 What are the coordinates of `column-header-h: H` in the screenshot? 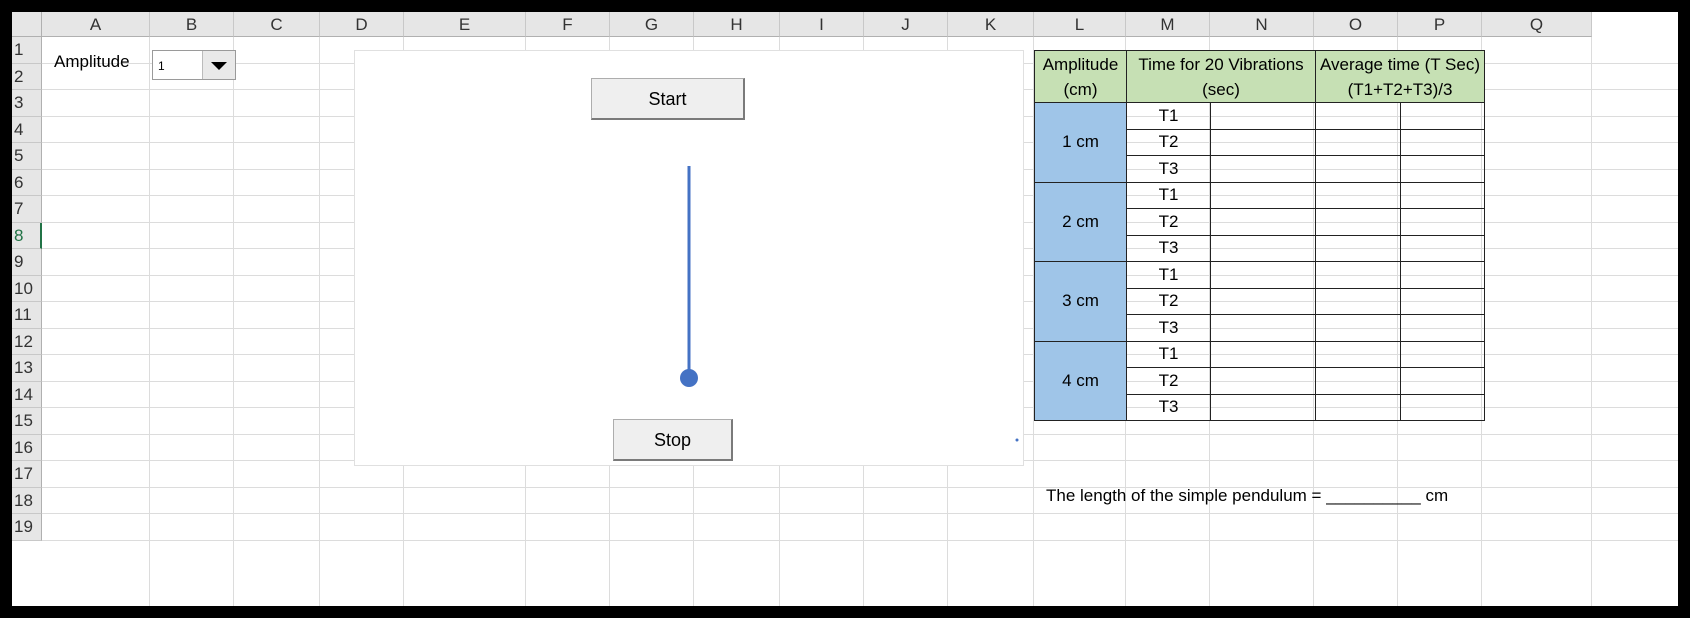 It's located at (737, 24).